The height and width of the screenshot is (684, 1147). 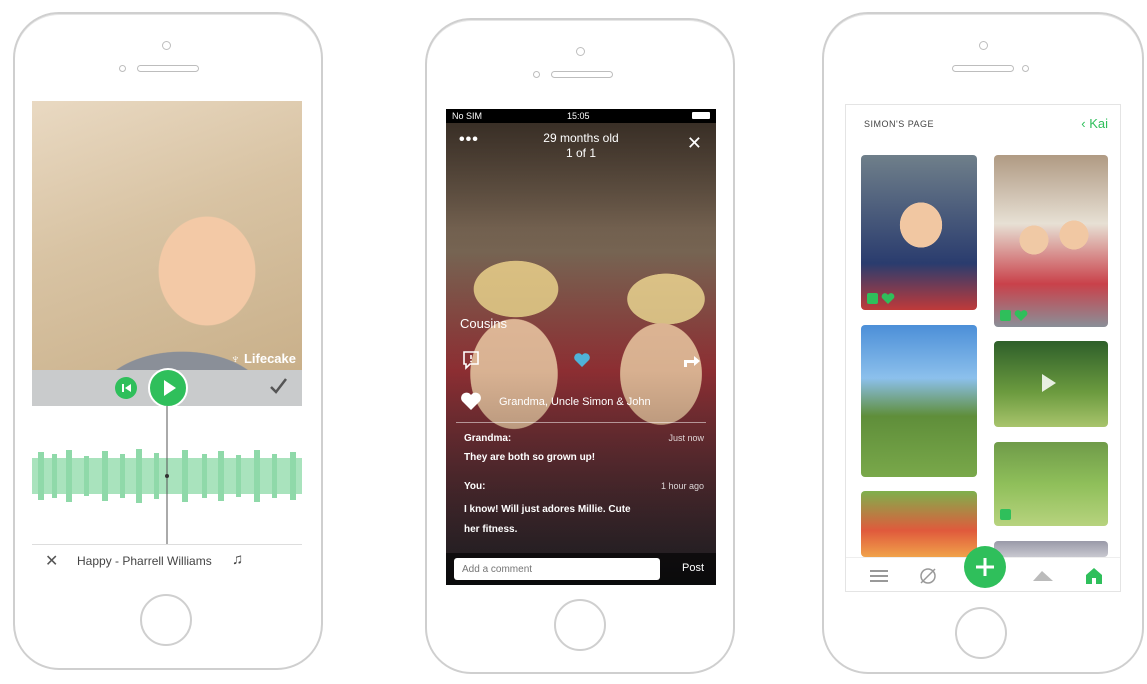 I want to click on add-button, so click(x=985, y=567).